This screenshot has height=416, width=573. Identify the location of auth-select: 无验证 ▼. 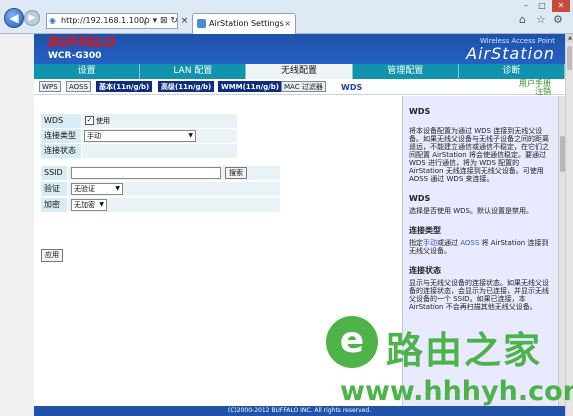
(97, 189).